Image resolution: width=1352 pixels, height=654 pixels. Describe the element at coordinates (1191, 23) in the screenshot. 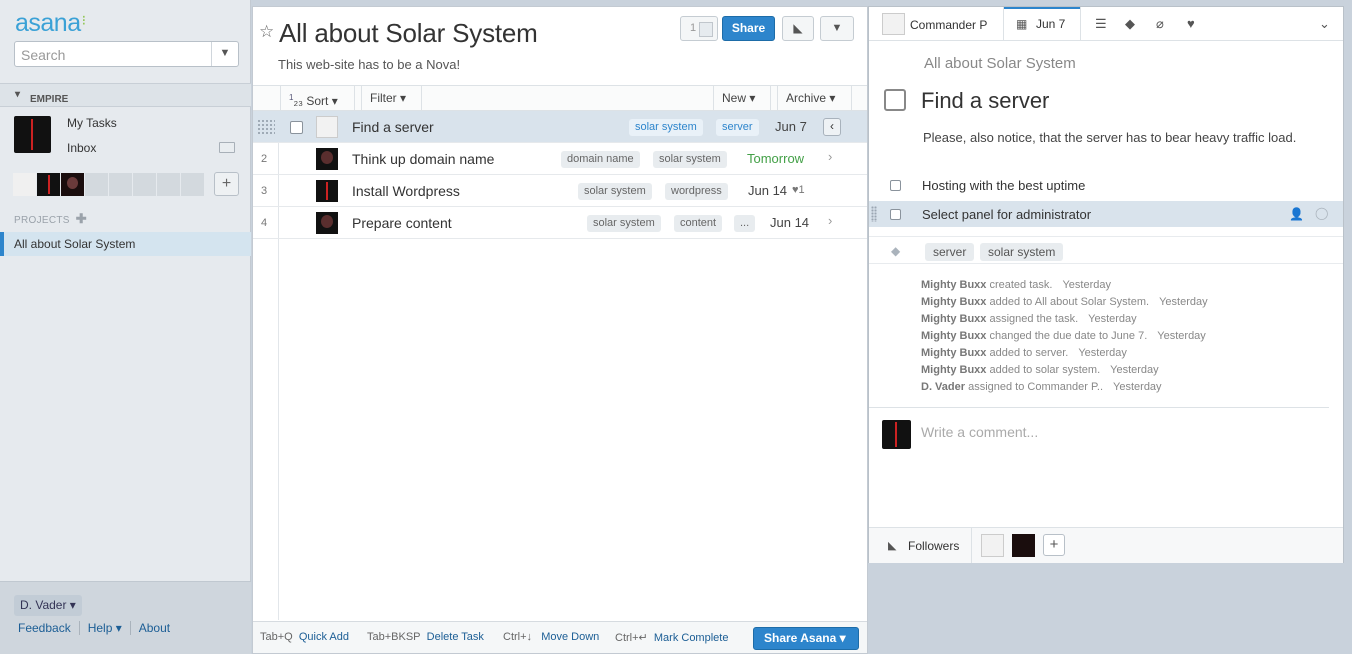

I see `heart-icon: ♥` at that location.